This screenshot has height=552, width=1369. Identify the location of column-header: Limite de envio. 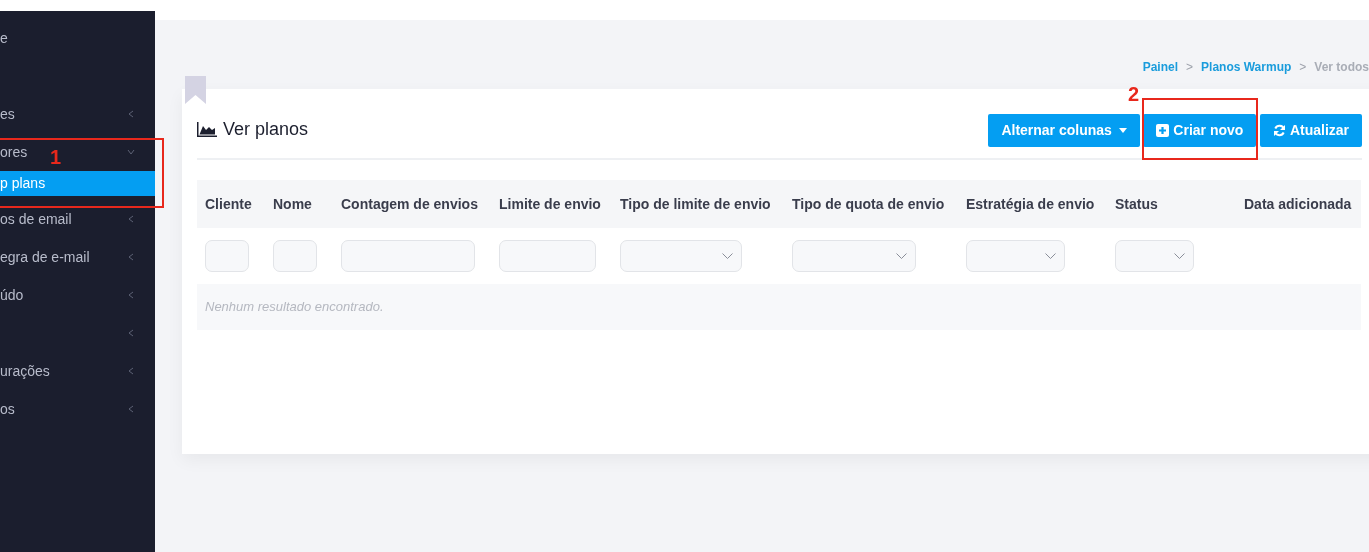
(551, 204).